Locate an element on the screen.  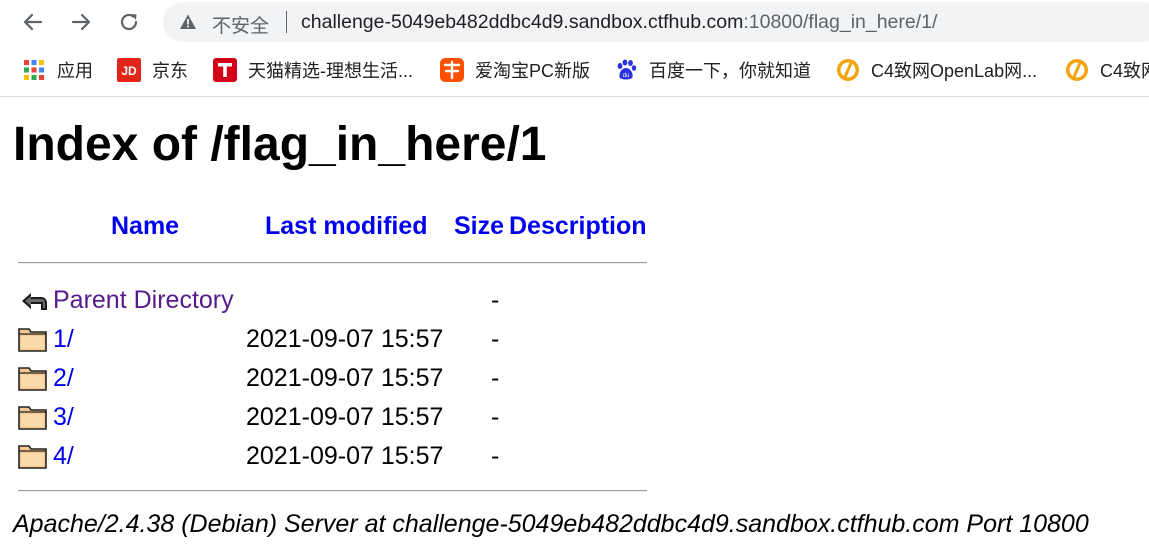
taobao-logo-icon is located at coordinates (452, 70).